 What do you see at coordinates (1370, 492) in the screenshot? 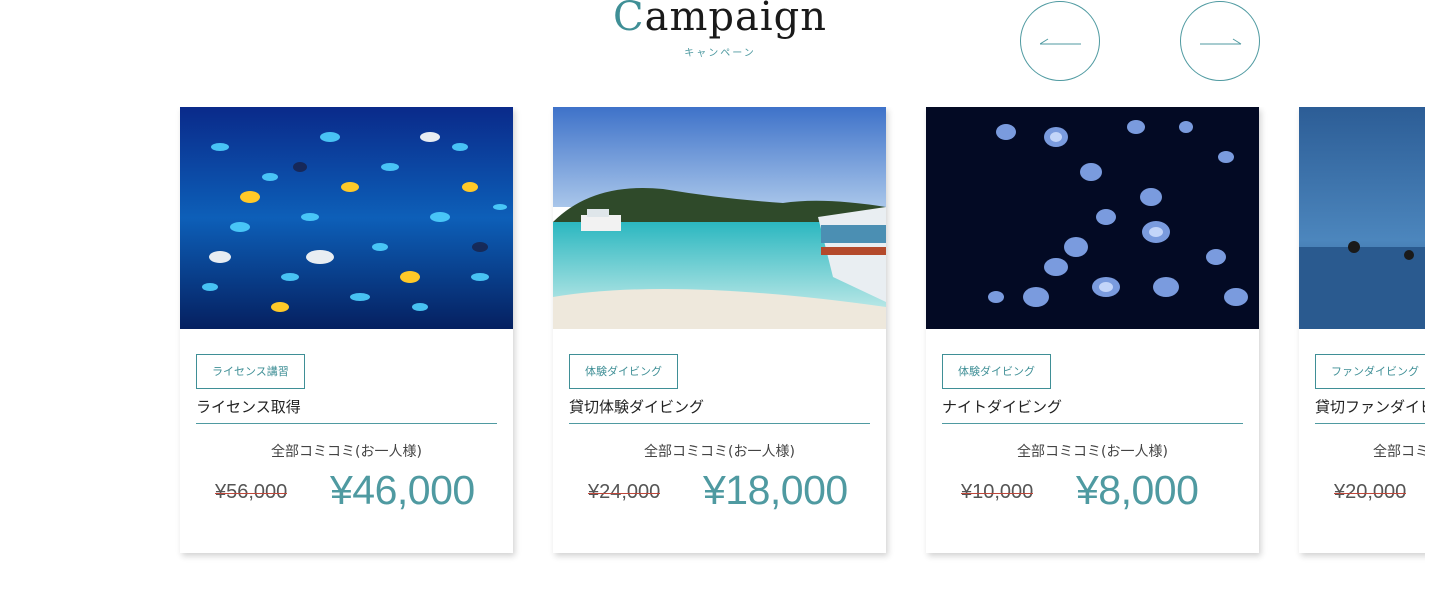
I see `original-price: ¥20,000` at bounding box center [1370, 492].